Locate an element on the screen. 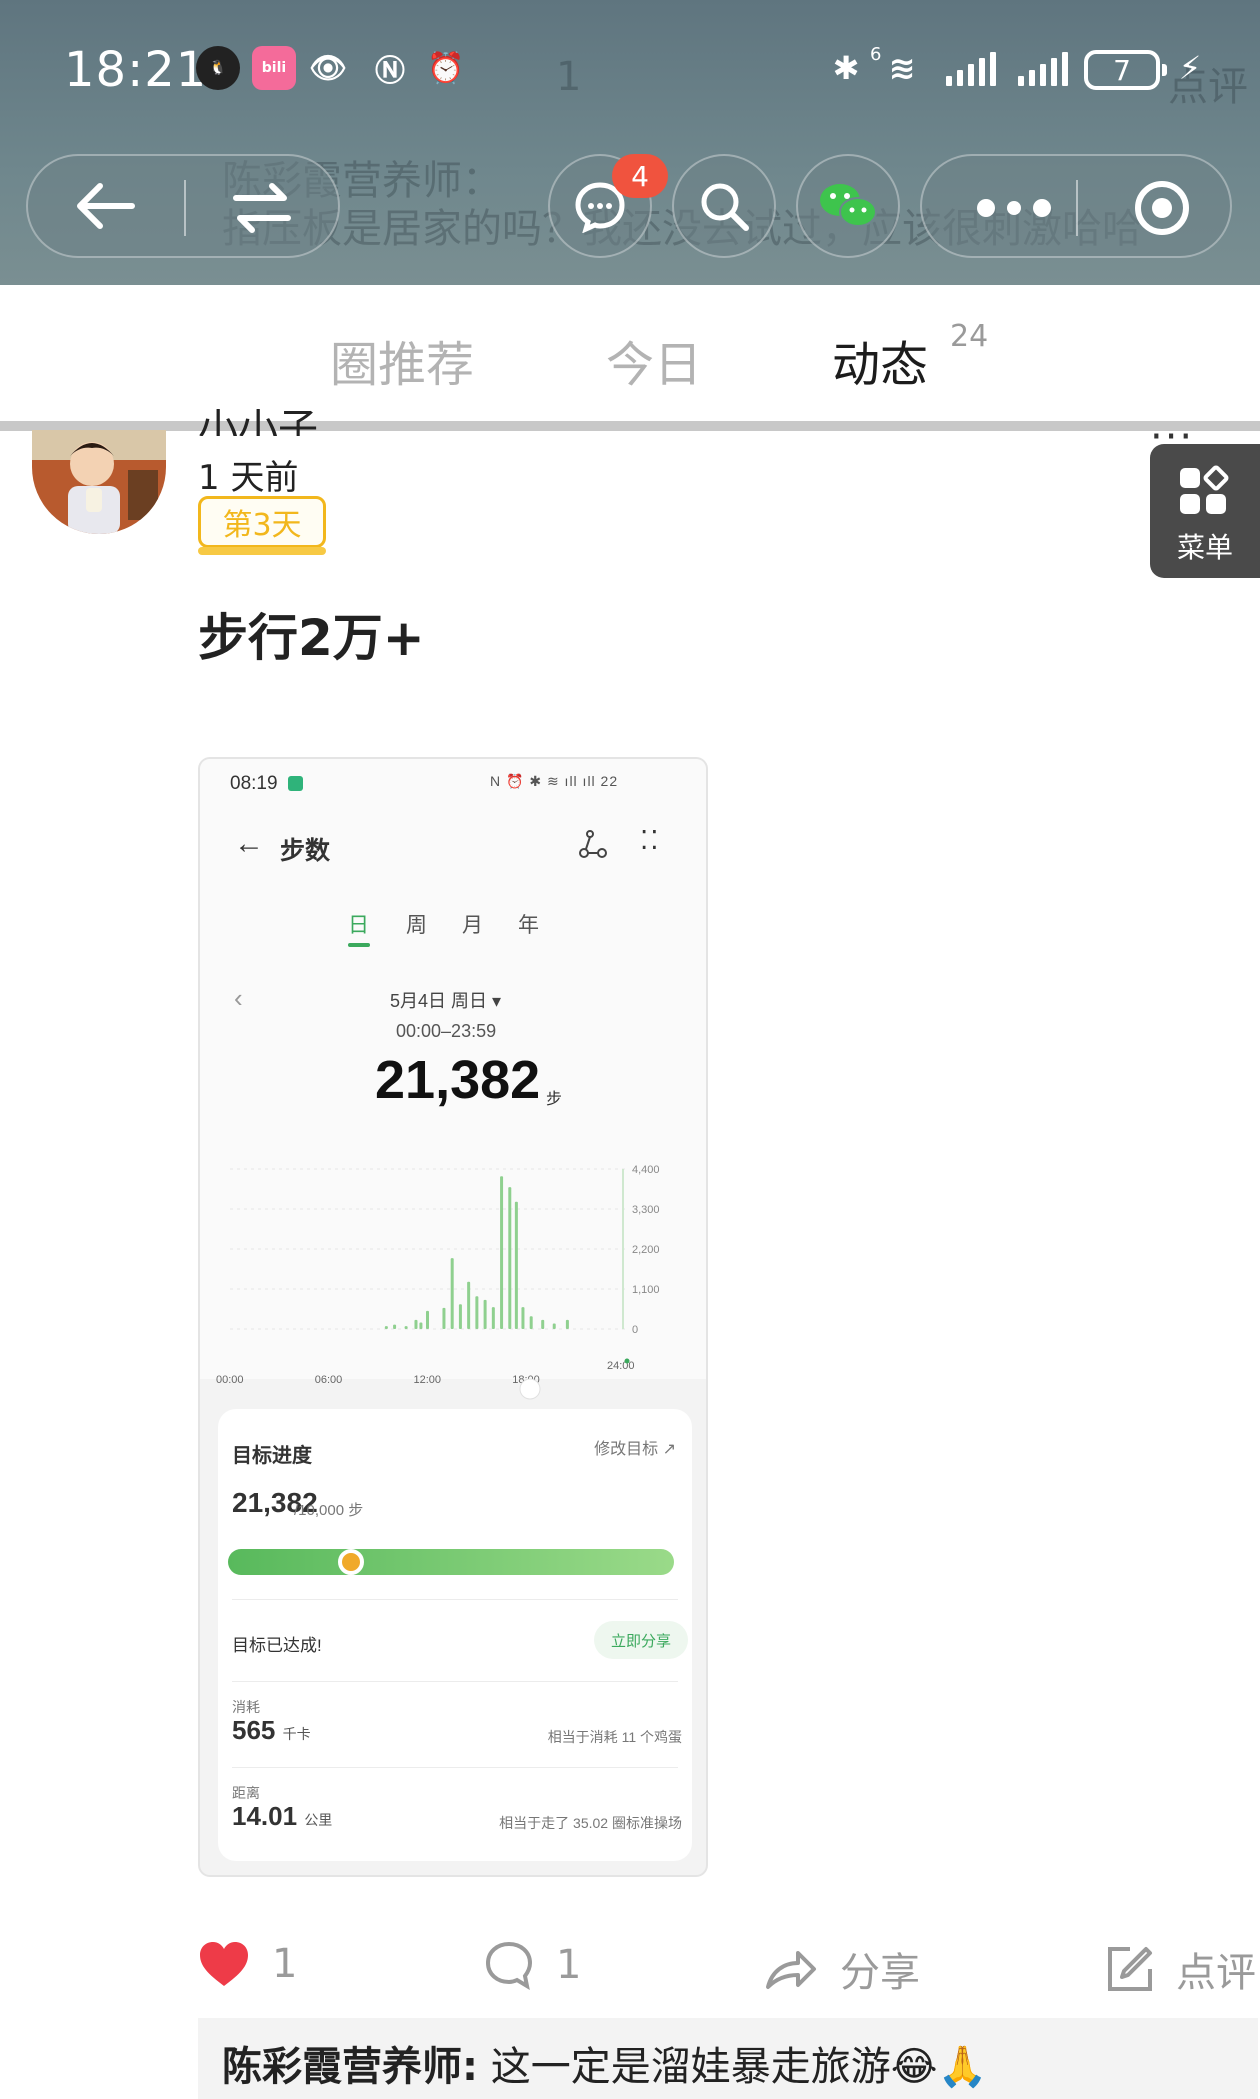 This screenshot has width=1260, height=2099. share-button: 分享 is located at coordinates (842, 1969).